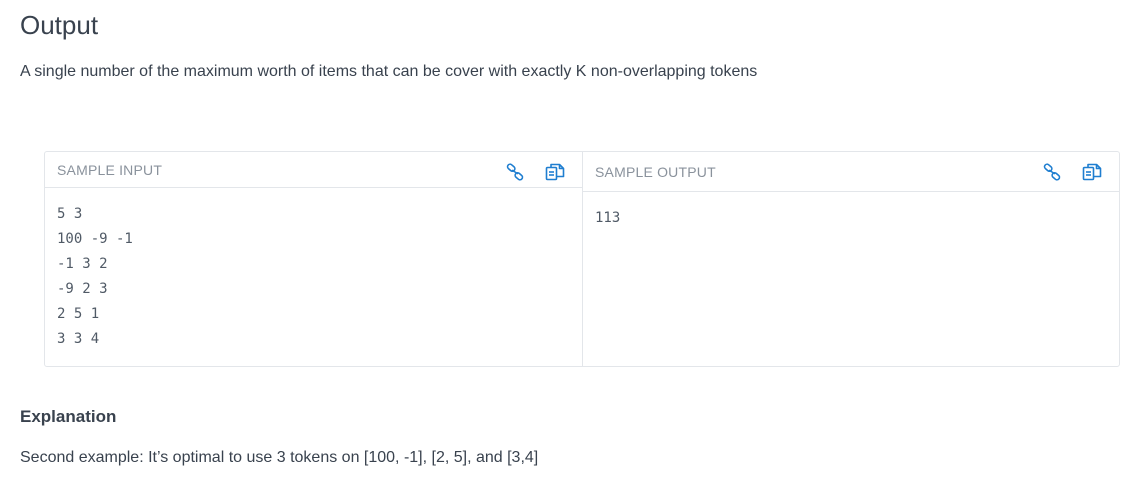 The width and height of the screenshot is (1138, 492). What do you see at coordinates (313, 170) in the screenshot?
I see `sample-input-header: SAMPLE INPUT` at bounding box center [313, 170].